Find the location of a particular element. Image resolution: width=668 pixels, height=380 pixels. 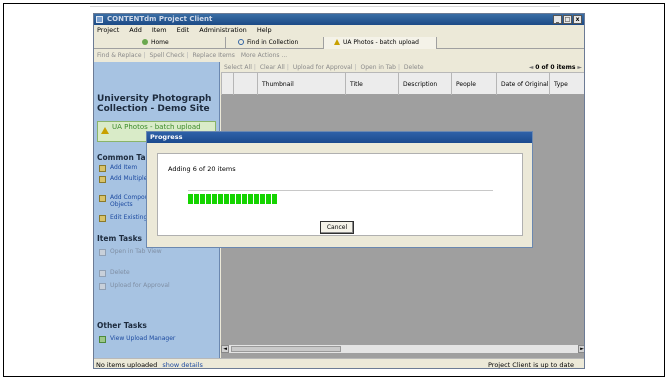

tab-home-label: Home is located at coordinates (160, 42).